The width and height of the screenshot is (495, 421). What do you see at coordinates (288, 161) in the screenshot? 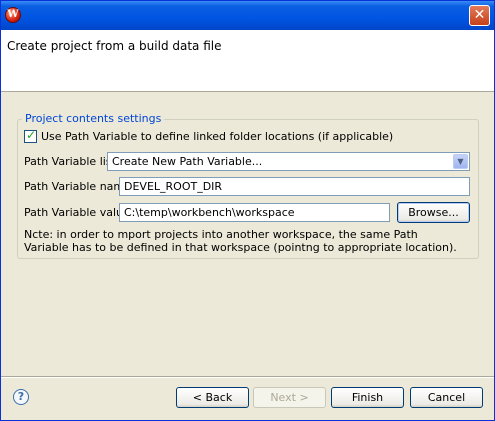
I see `path-variable-list-select: Create New Path Variable... ▼` at bounding box center [288, 161].